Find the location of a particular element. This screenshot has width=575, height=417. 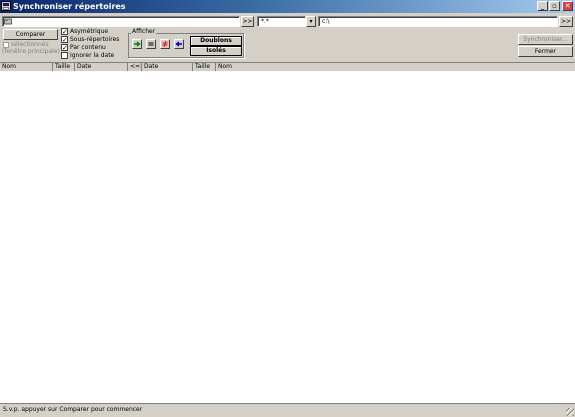

compare-button: Comparer is located at coordinates (30, 34).